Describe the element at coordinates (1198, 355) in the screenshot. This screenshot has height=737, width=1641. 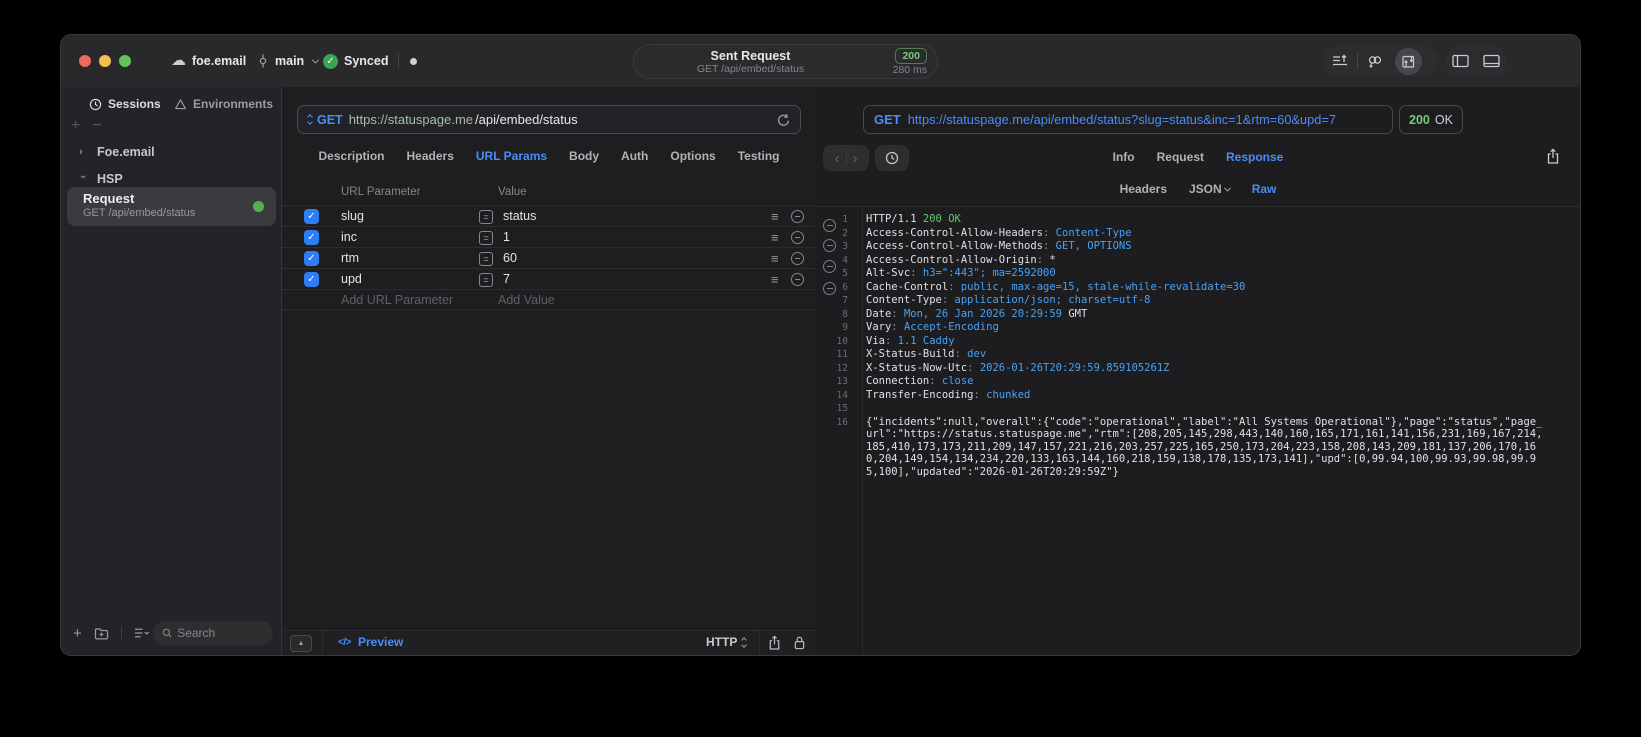
I see `code-line: 11 X-Status-Build: dev` at that location.